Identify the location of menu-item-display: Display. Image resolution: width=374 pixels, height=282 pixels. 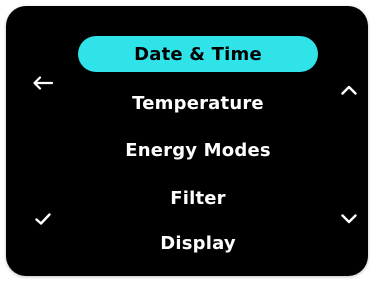
(198, 243).